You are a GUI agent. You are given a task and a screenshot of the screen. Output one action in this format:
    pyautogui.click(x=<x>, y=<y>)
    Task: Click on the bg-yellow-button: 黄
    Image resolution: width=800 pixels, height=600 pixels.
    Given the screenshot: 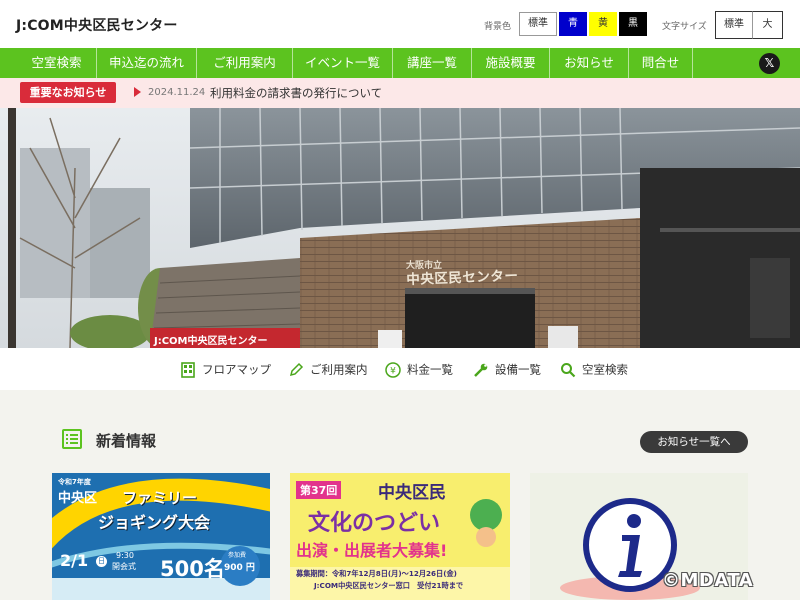 What is the action you would take?
    pyautogui.click(x=603, y=24)
    